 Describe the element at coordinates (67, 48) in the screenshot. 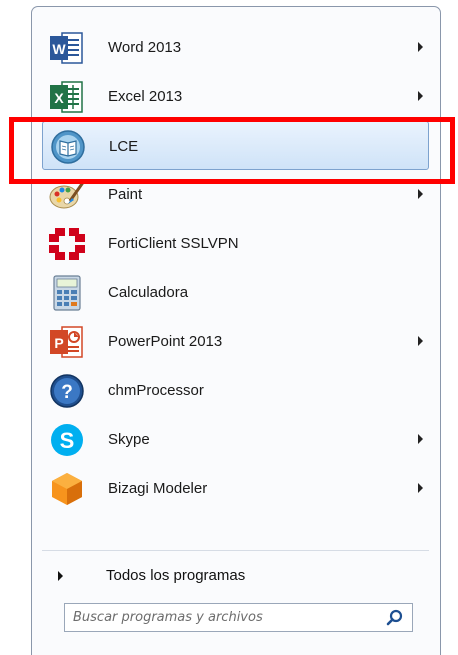

I see `word-icon: W` at that location.